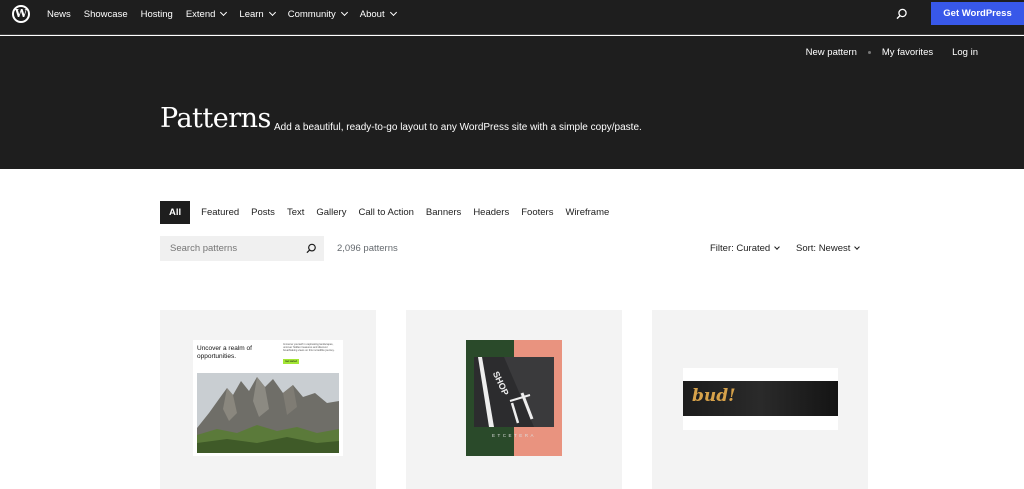 This screenshot has width=1024, height=489. I want to click on nav-item-label: About, so click(372, 14).